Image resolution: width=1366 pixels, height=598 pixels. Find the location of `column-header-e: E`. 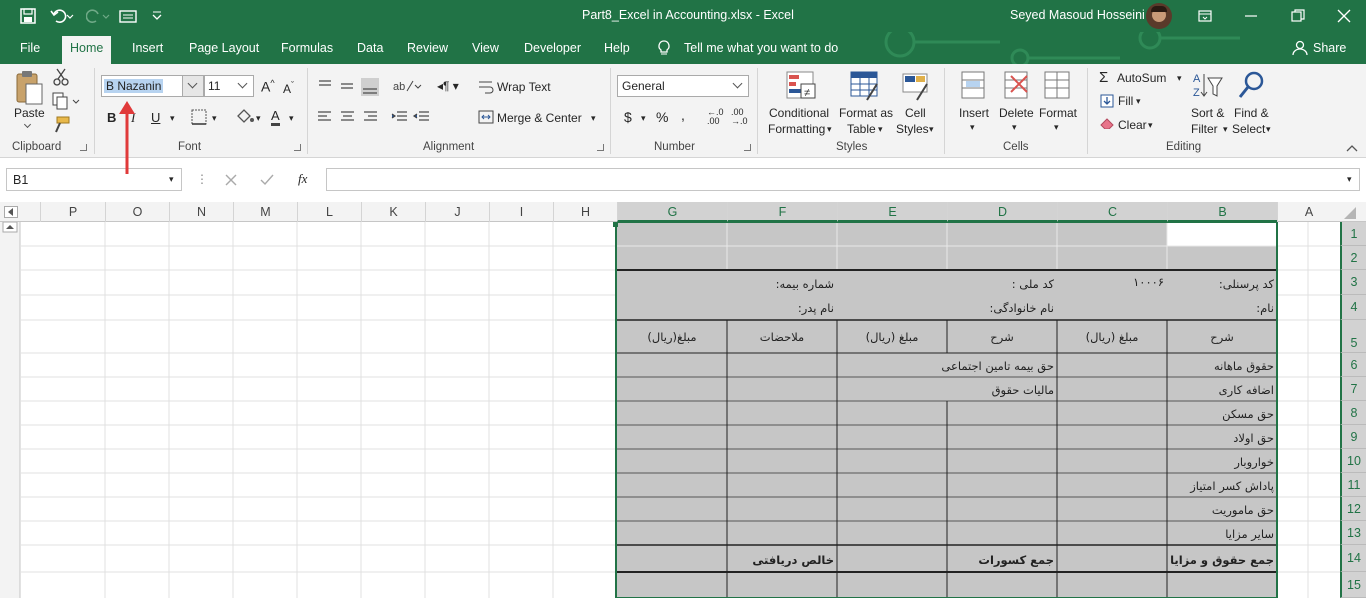

column-header-e: E is located at coordinates (892, 212).